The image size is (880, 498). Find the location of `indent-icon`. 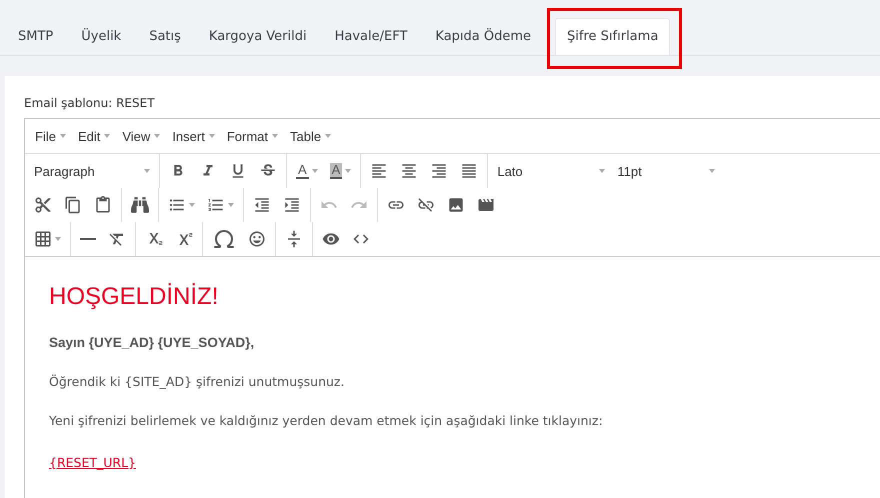

indent-icon is located at coordinates (292, 205).